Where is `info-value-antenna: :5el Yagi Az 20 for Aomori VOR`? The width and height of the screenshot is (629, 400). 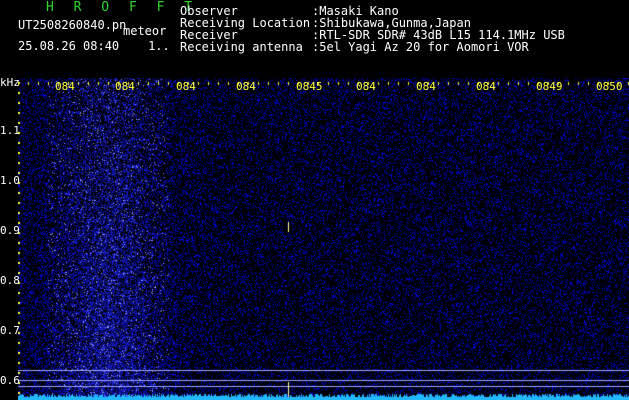
info-value-antenna: :5el Yagi Az 20 for Aomori VOR is located at coordinates (420, 47).